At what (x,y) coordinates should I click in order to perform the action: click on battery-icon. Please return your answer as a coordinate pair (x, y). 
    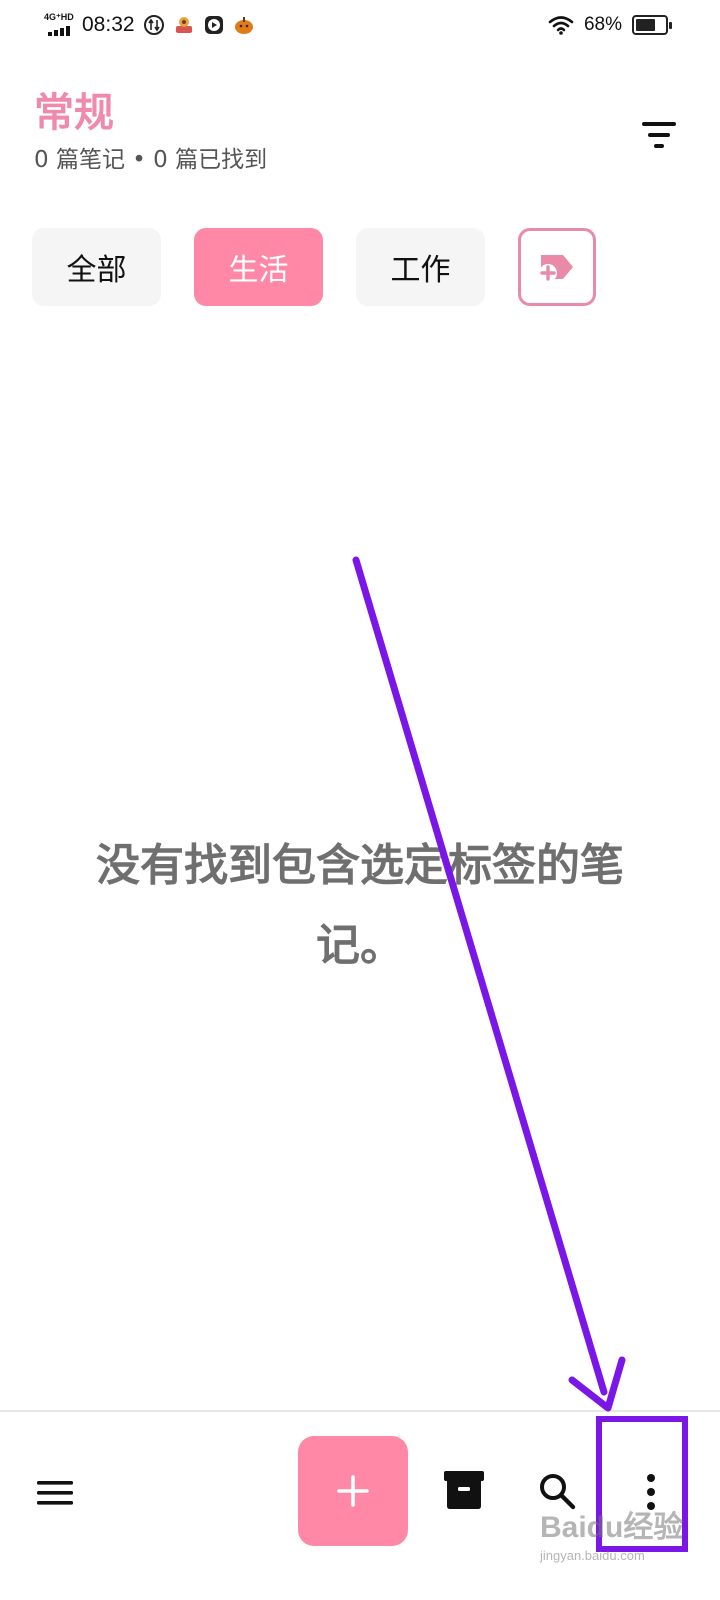
    Looking at the image, I should click on (652, 25).